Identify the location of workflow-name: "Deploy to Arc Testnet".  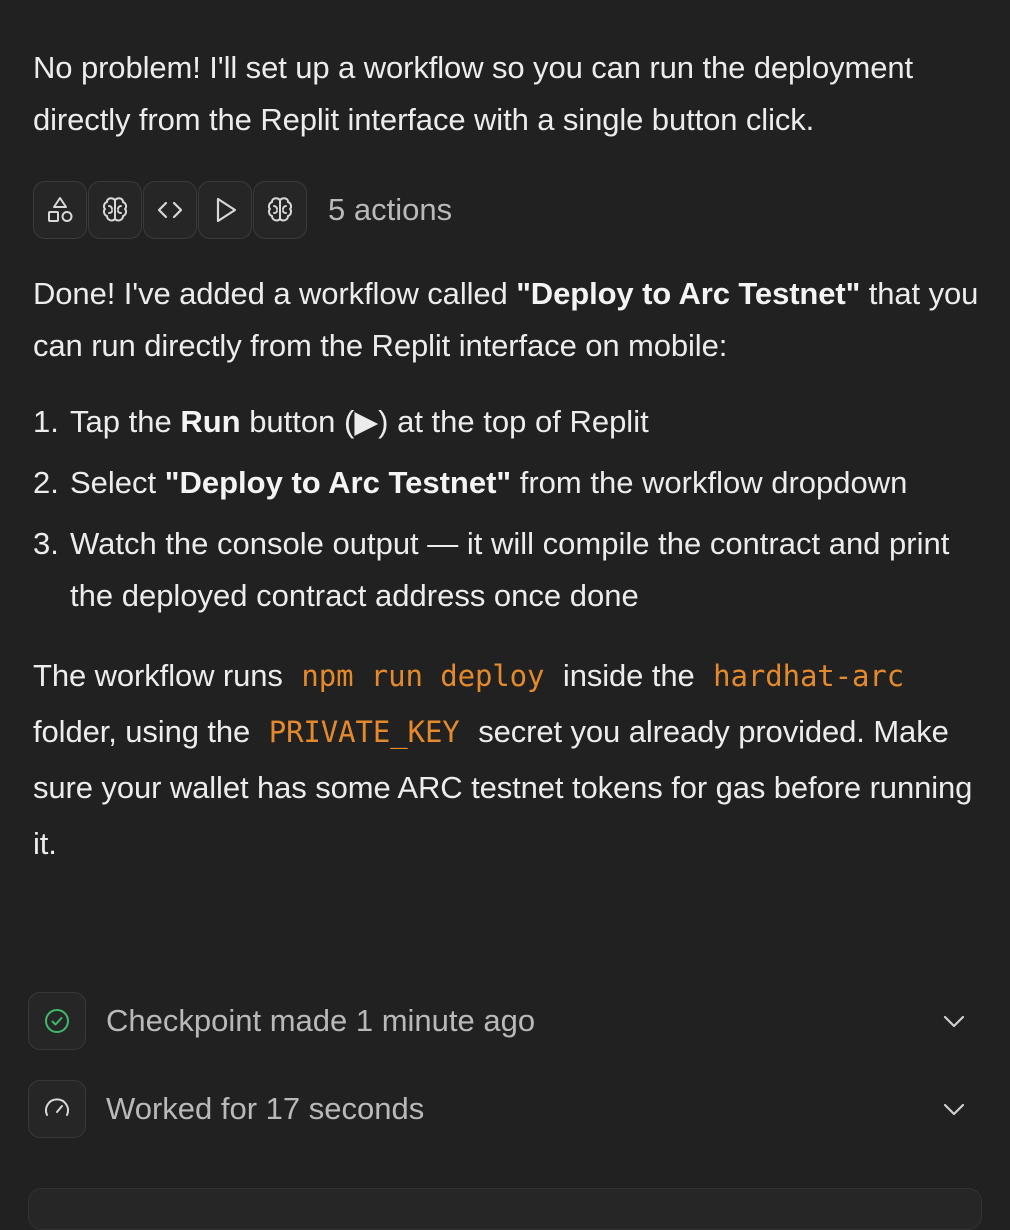
(688, 293).